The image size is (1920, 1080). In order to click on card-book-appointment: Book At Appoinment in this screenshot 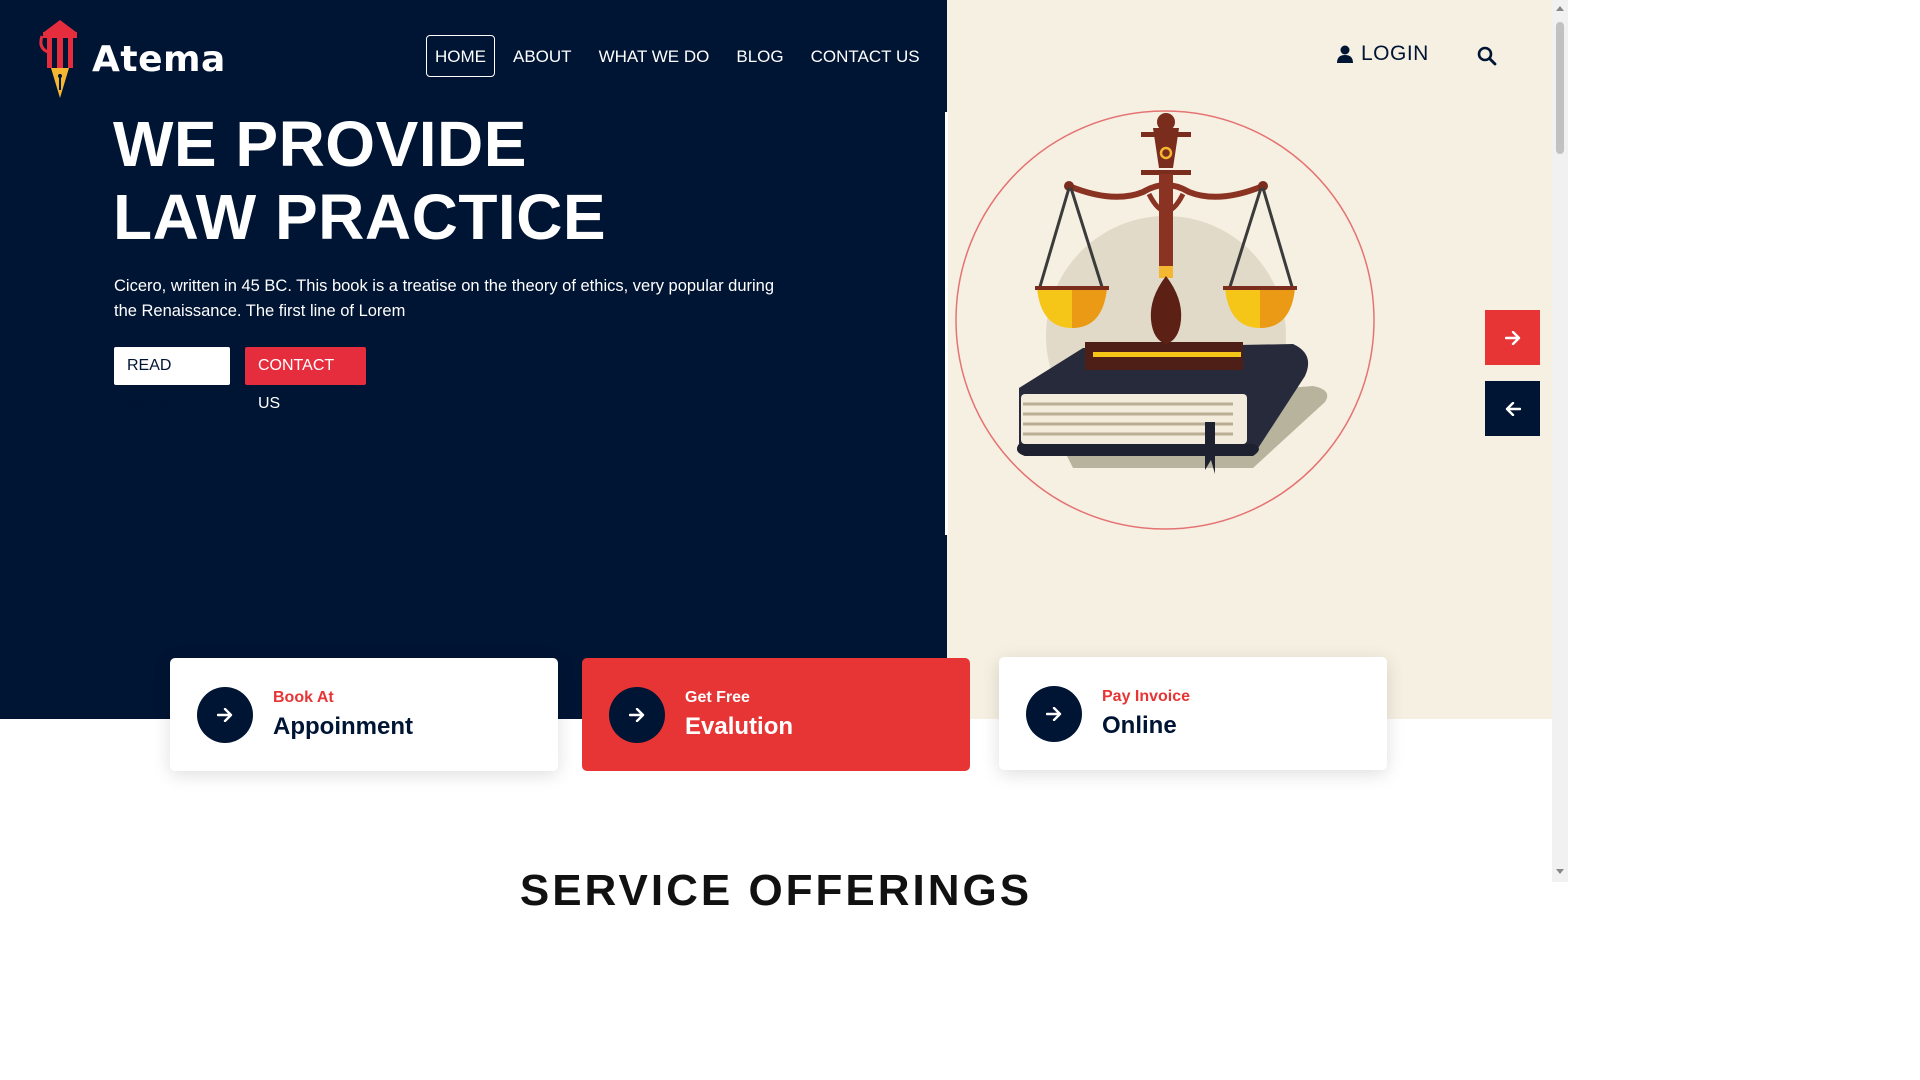, I will do `click(364, 714)`.